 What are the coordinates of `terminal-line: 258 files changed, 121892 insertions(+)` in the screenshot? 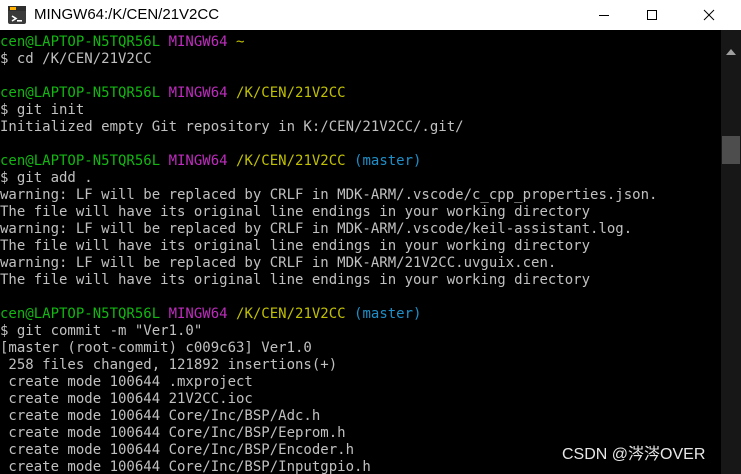 It's located at (168, 365).